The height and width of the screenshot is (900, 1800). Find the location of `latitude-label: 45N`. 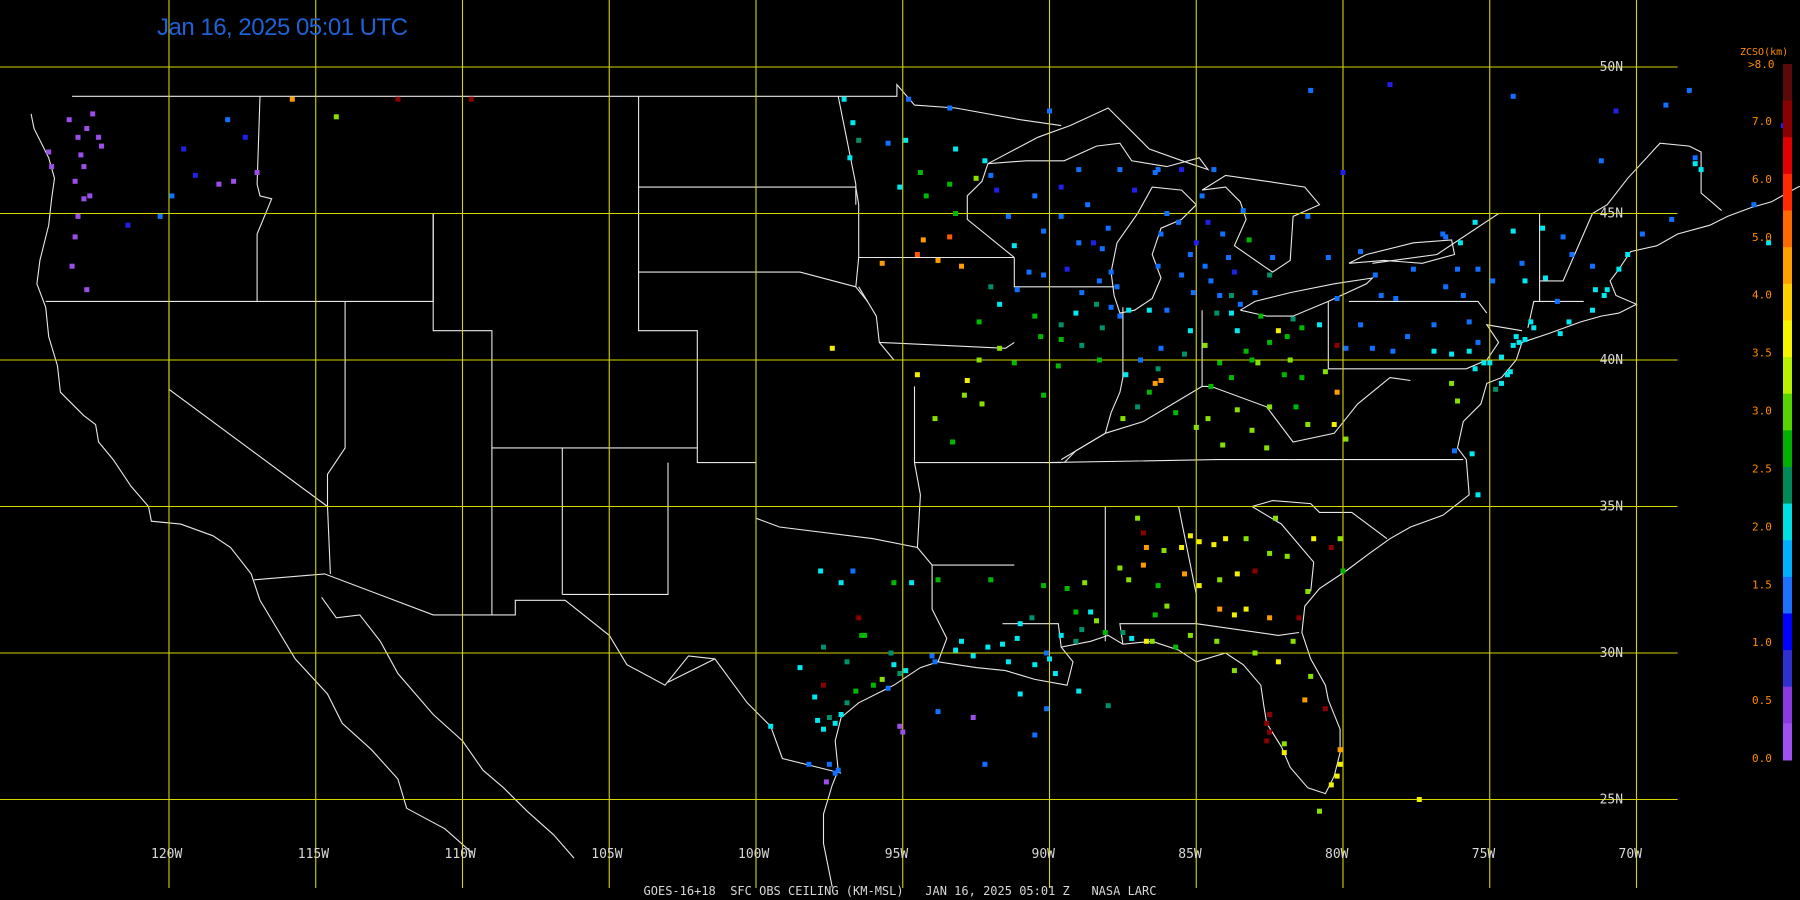

latitude-label: 45N is located at coordinates (1611, 214).